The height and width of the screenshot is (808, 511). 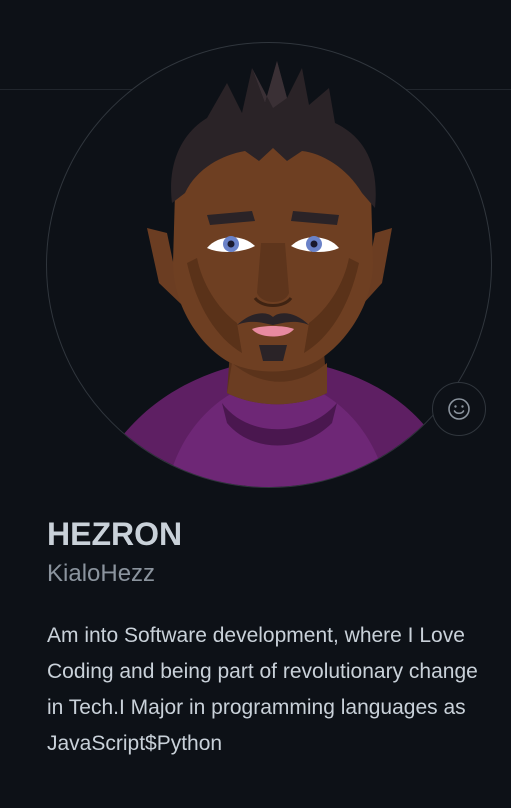 What do you see at coordinates (101, 573) in the screenshot?
I see `profile-username: KialoHezz` at bounding box center [101, 573].